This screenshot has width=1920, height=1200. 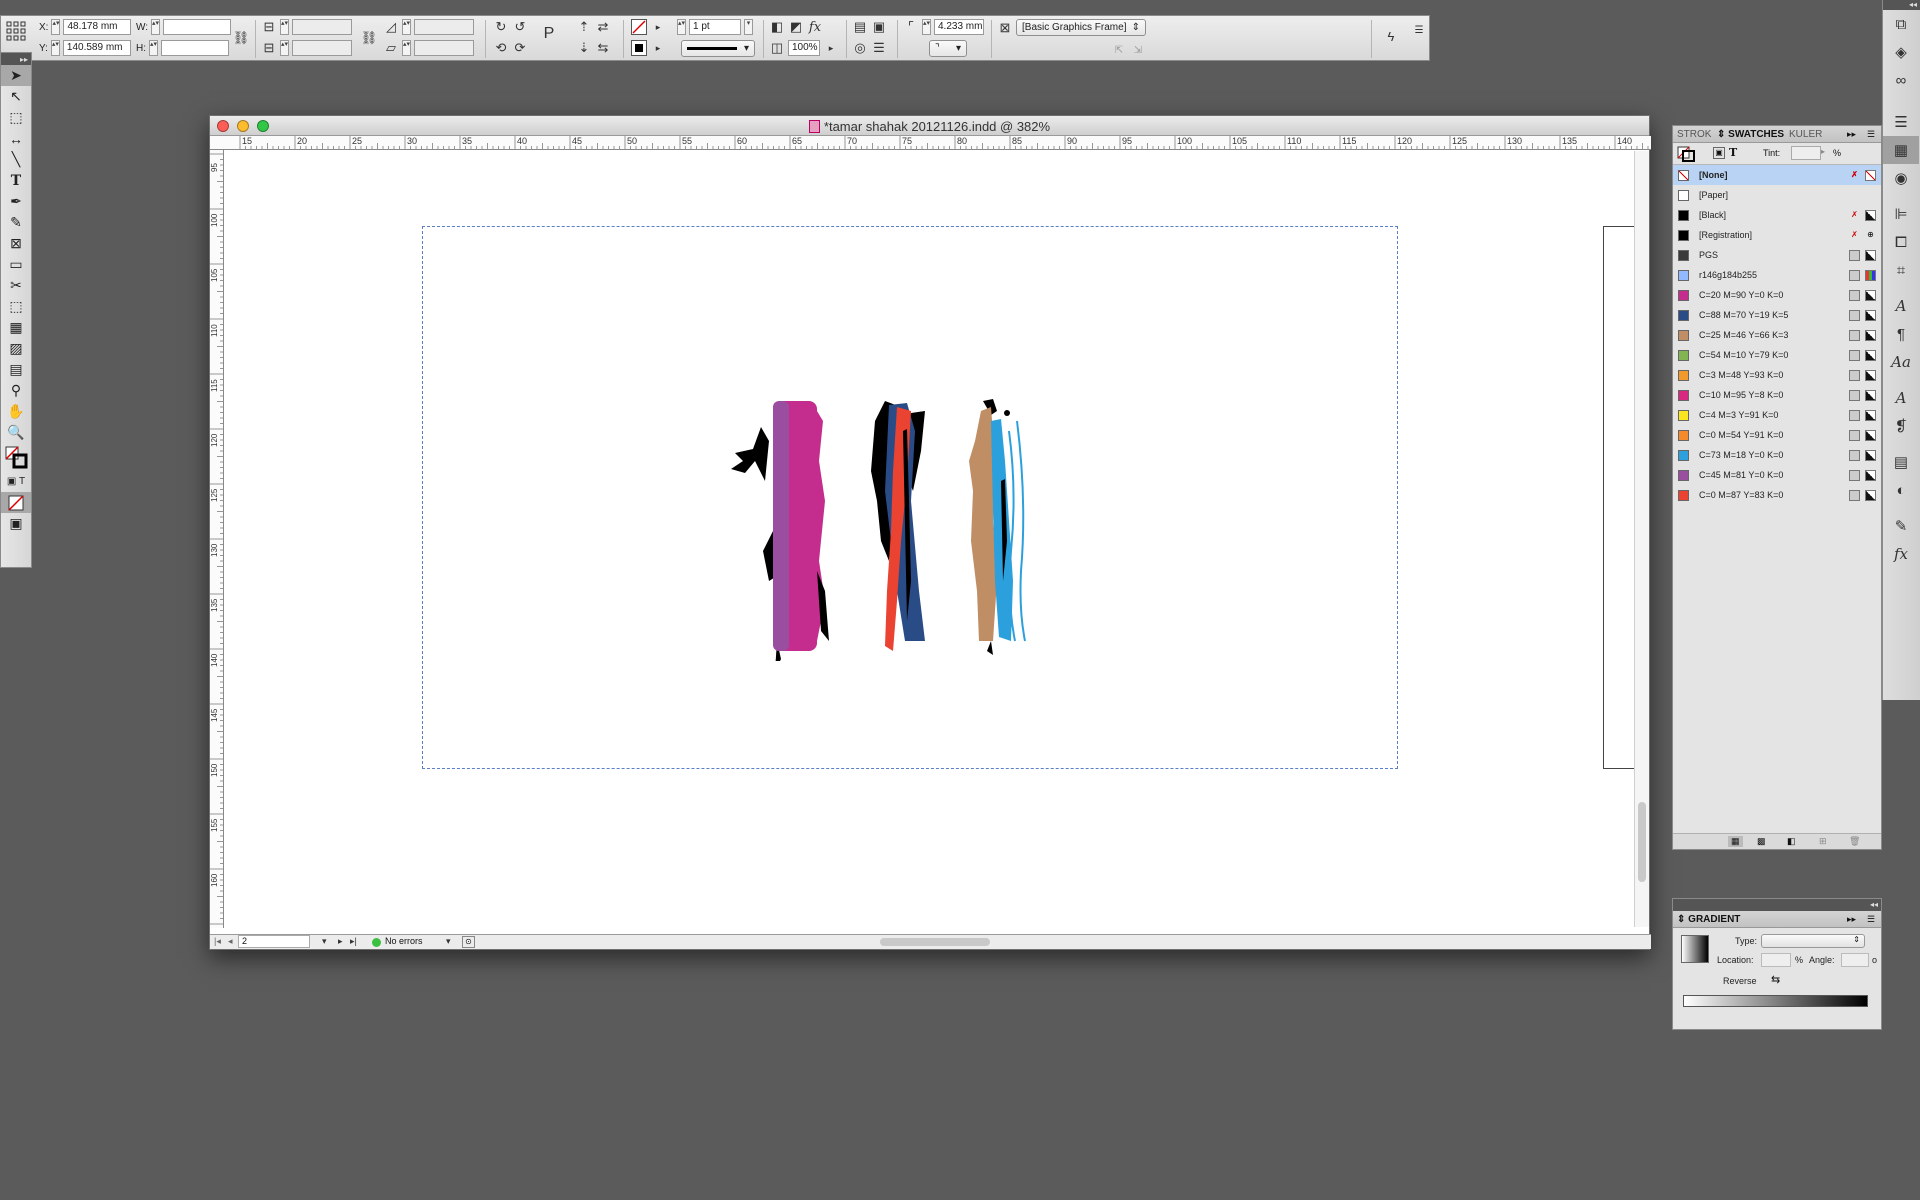 What do you see at coordinates (1777, 215) in the screenshot?
I see `swatch-row: [Black] ✗` at bounding box center [1777, 215].